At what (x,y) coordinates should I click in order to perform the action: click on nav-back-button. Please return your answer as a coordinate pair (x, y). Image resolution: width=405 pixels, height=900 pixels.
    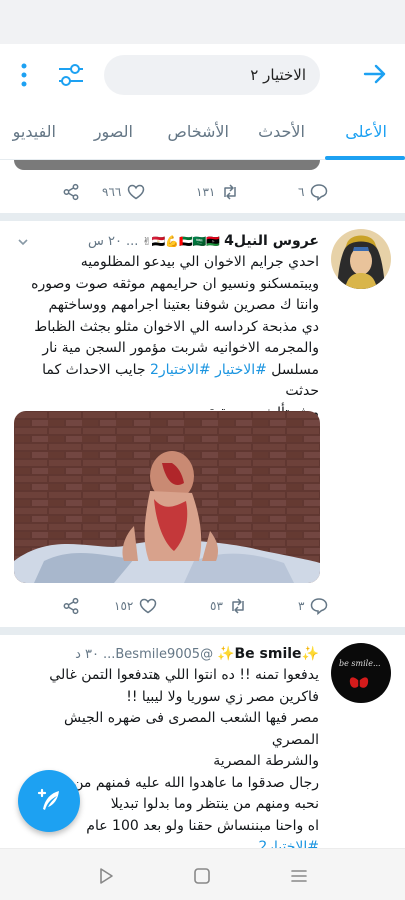
    Looking at the image, I should click on (106, 876).